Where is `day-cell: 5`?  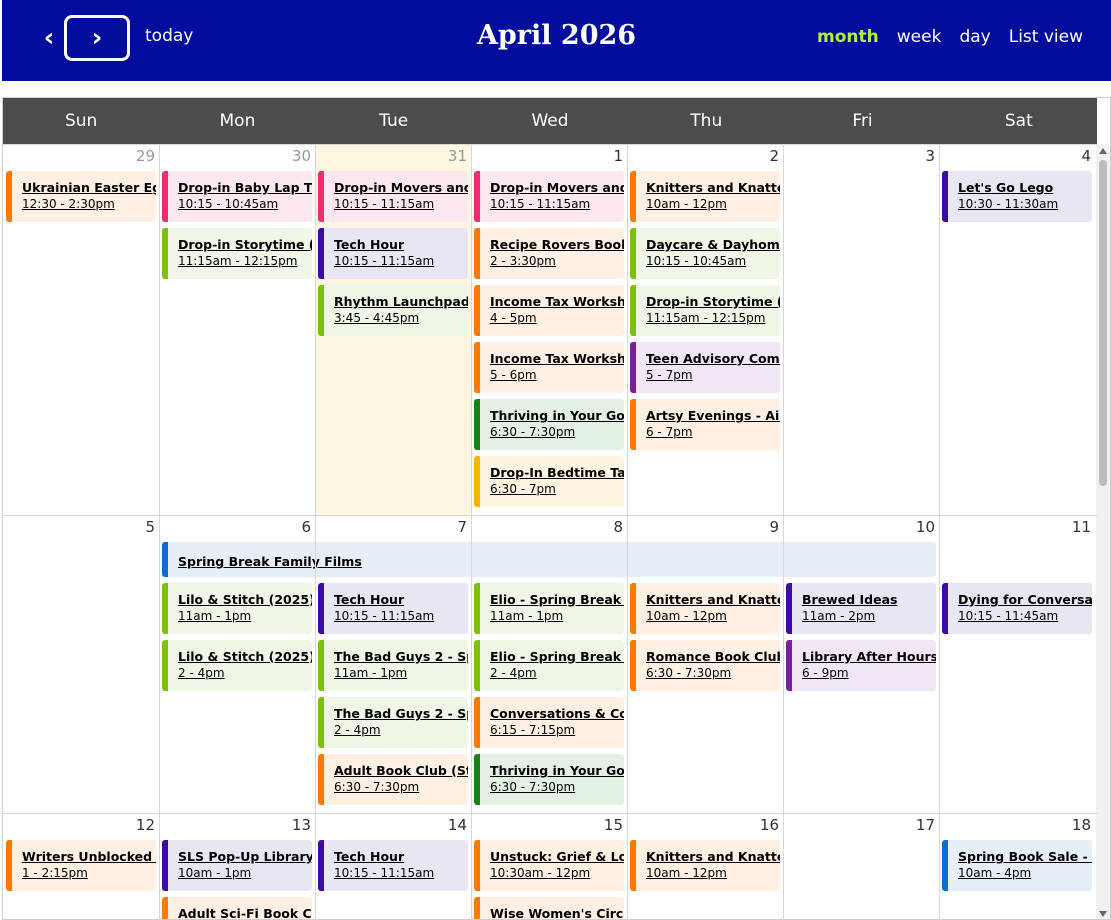
day-cell: 5 is located at coordinates (81, 665).